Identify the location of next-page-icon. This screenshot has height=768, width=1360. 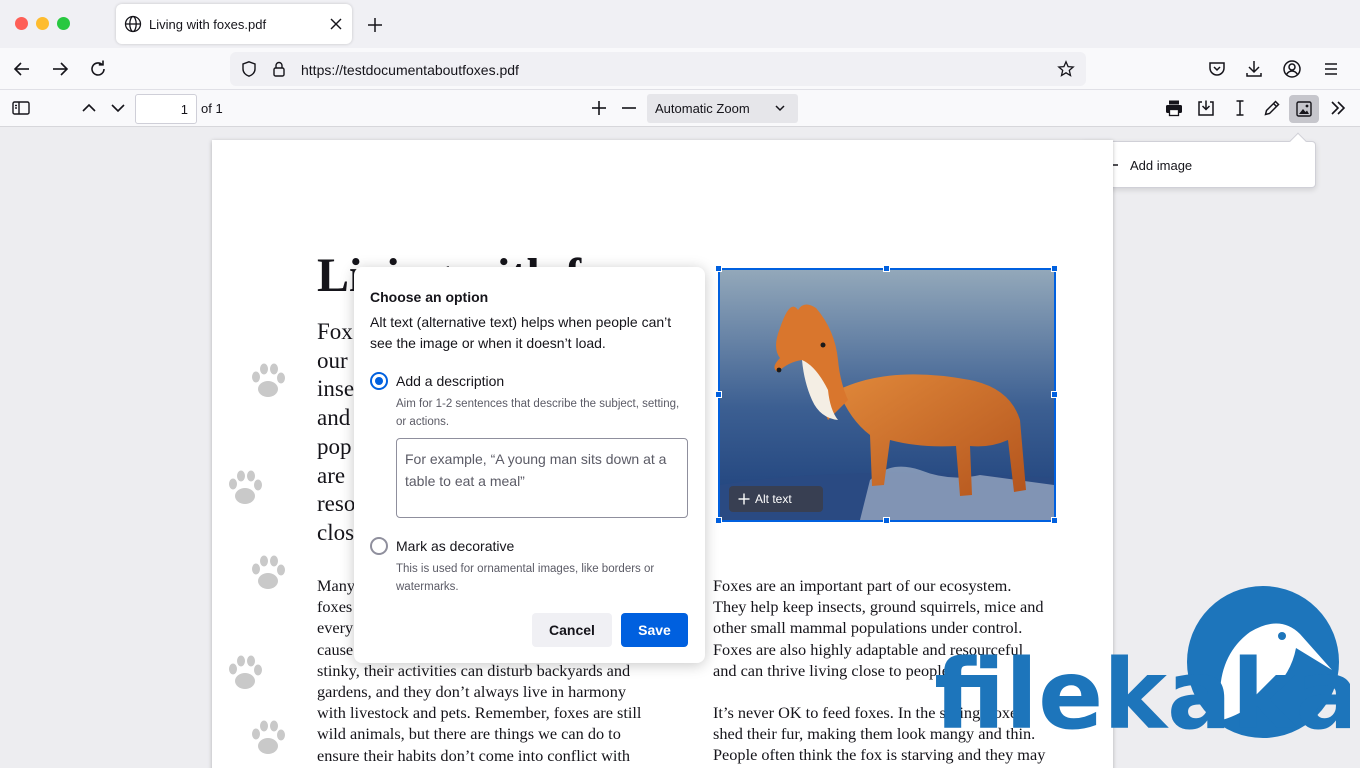
(118, 108).